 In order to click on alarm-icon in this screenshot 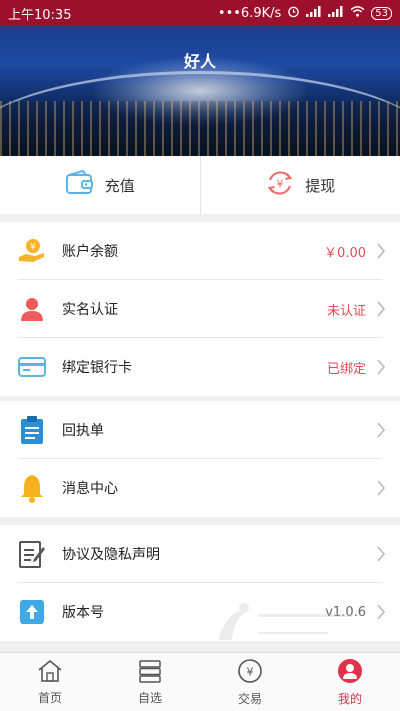, I will do `click(293, 13)`.